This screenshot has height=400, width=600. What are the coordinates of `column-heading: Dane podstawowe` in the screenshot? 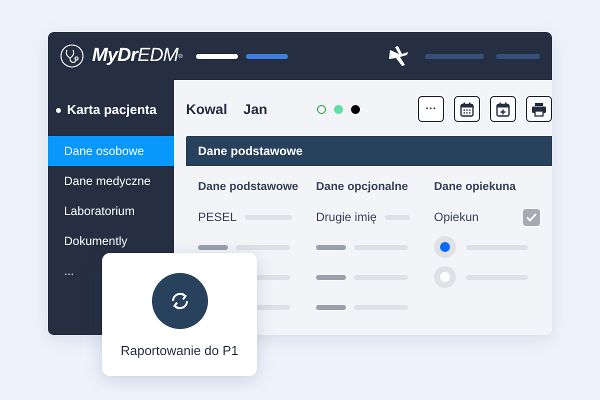 It's located at (249, 187).